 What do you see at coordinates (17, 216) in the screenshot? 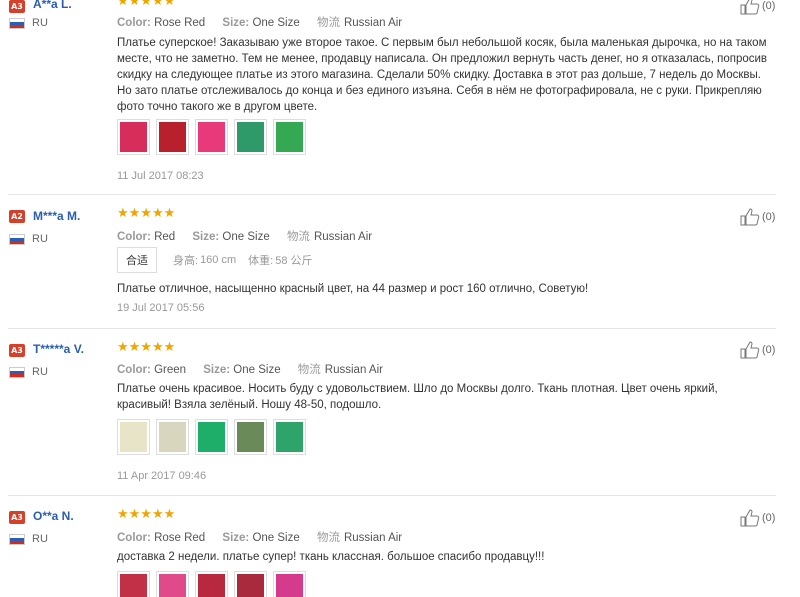
I see `buyer-level-badge: A2` at bounding box center [17, 216].